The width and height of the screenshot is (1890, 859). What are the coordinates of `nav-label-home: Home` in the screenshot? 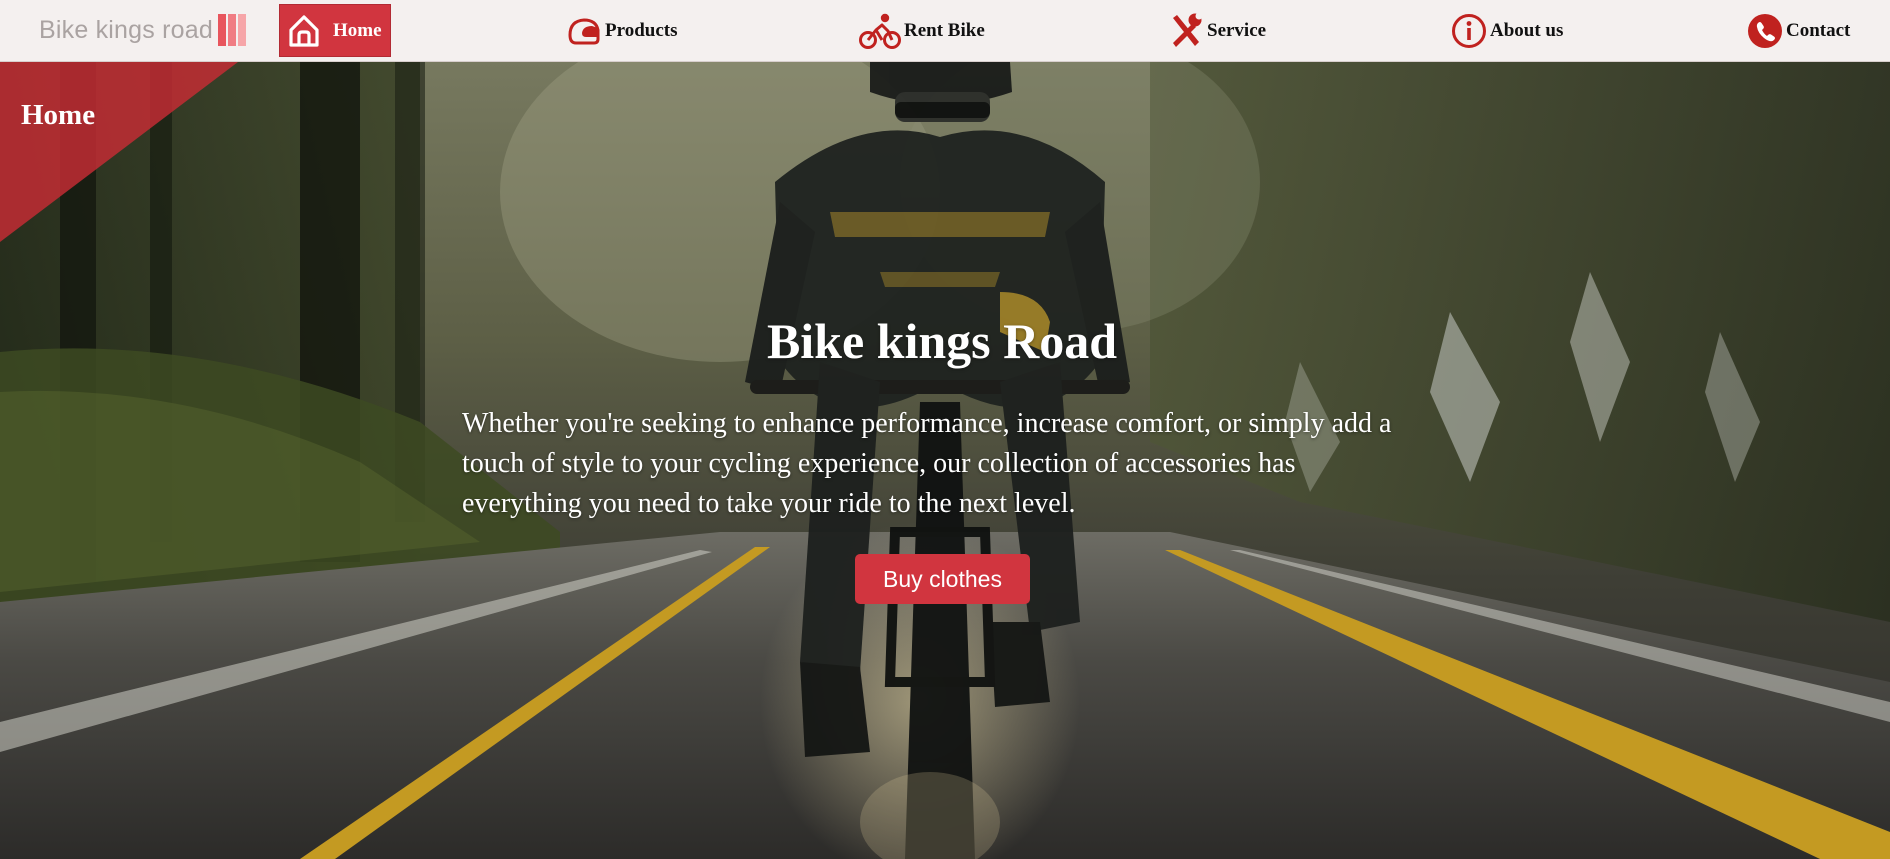 It's located at (357, 30).